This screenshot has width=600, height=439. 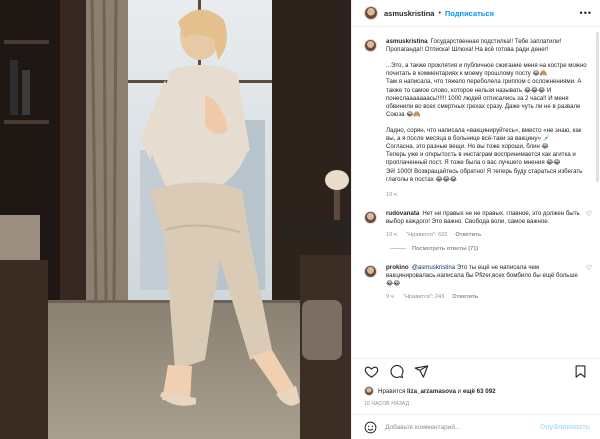 I want to click on likes-prefix: Нравится, so click(x=392, y=391).